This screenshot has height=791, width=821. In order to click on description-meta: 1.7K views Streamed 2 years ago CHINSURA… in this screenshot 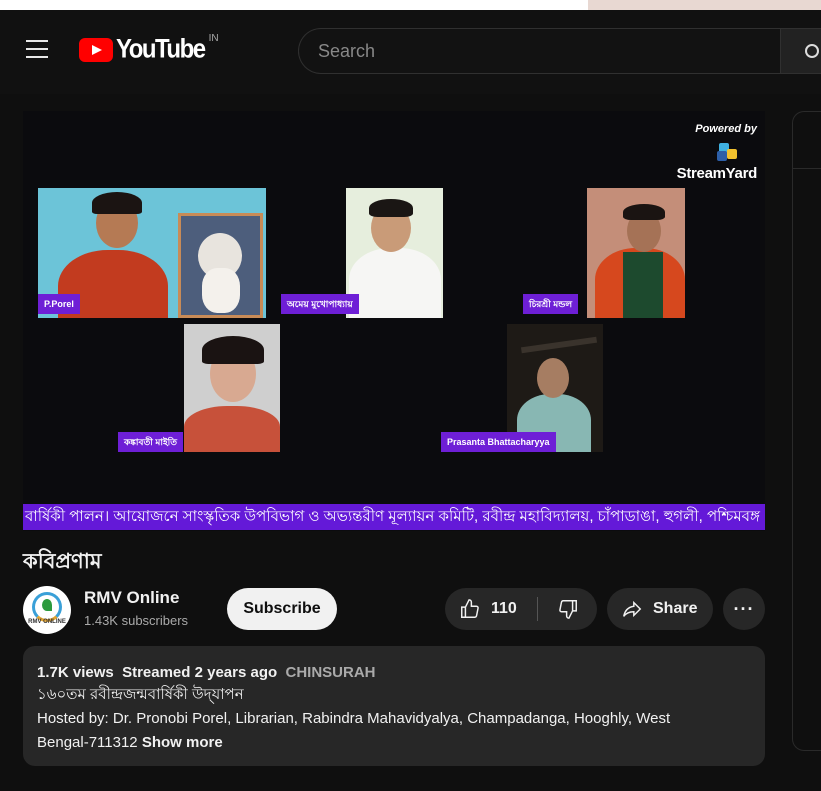, I will do `click(394, 672)`.